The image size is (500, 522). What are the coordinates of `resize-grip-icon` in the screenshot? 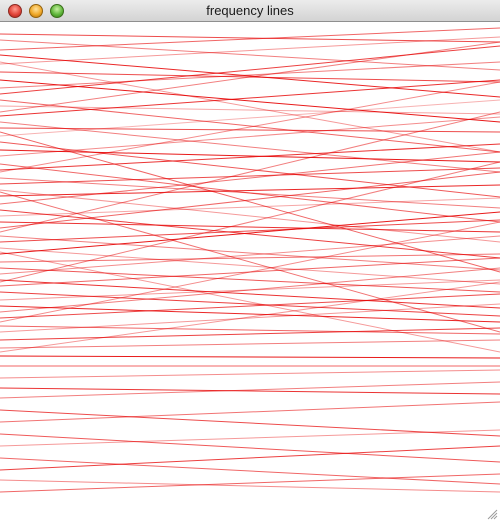 It's located at (492, 514).